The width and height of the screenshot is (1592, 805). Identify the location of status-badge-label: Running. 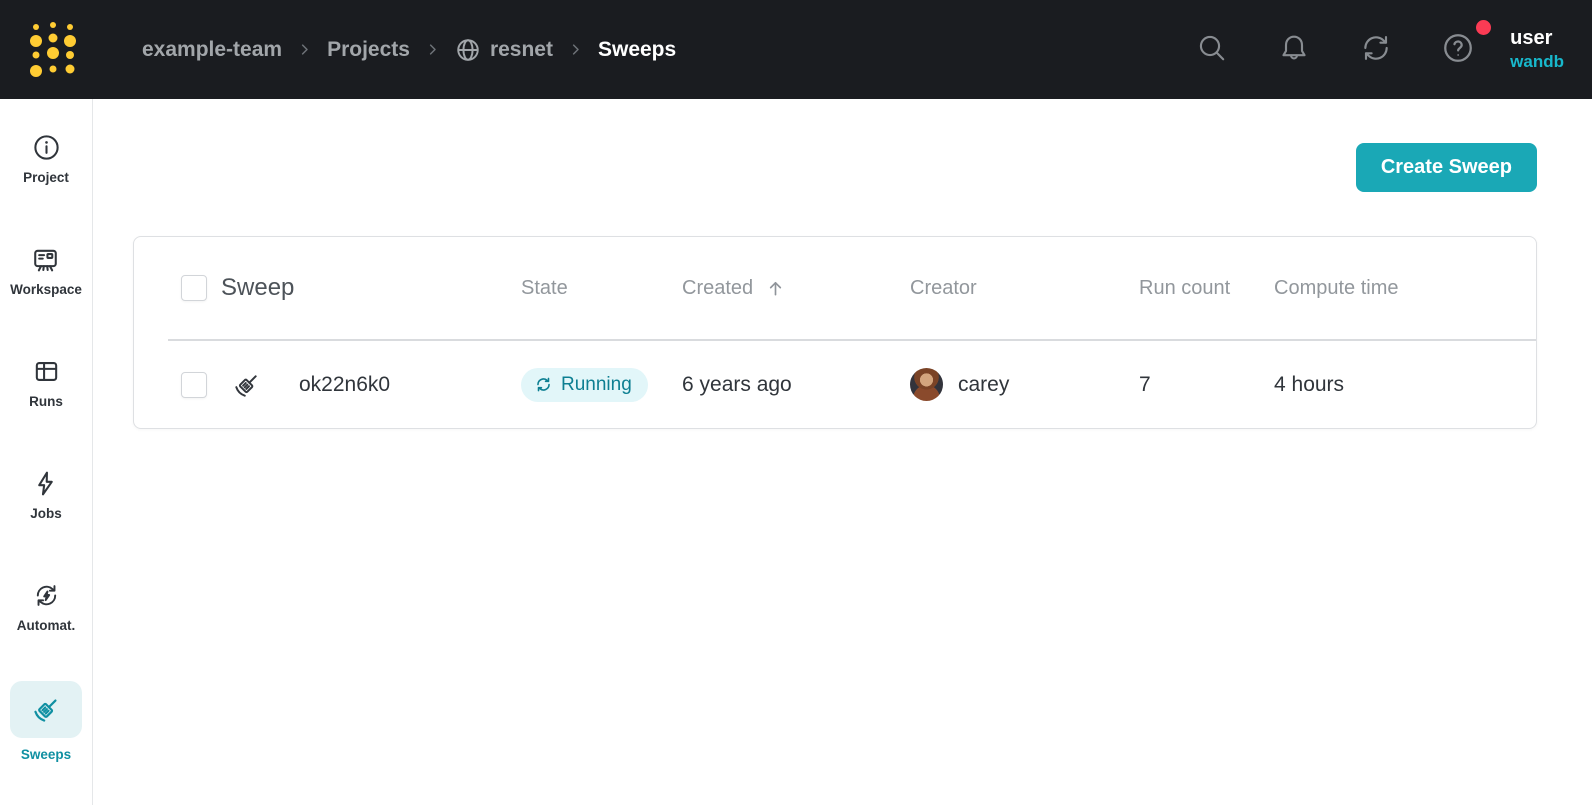
(596, 384).